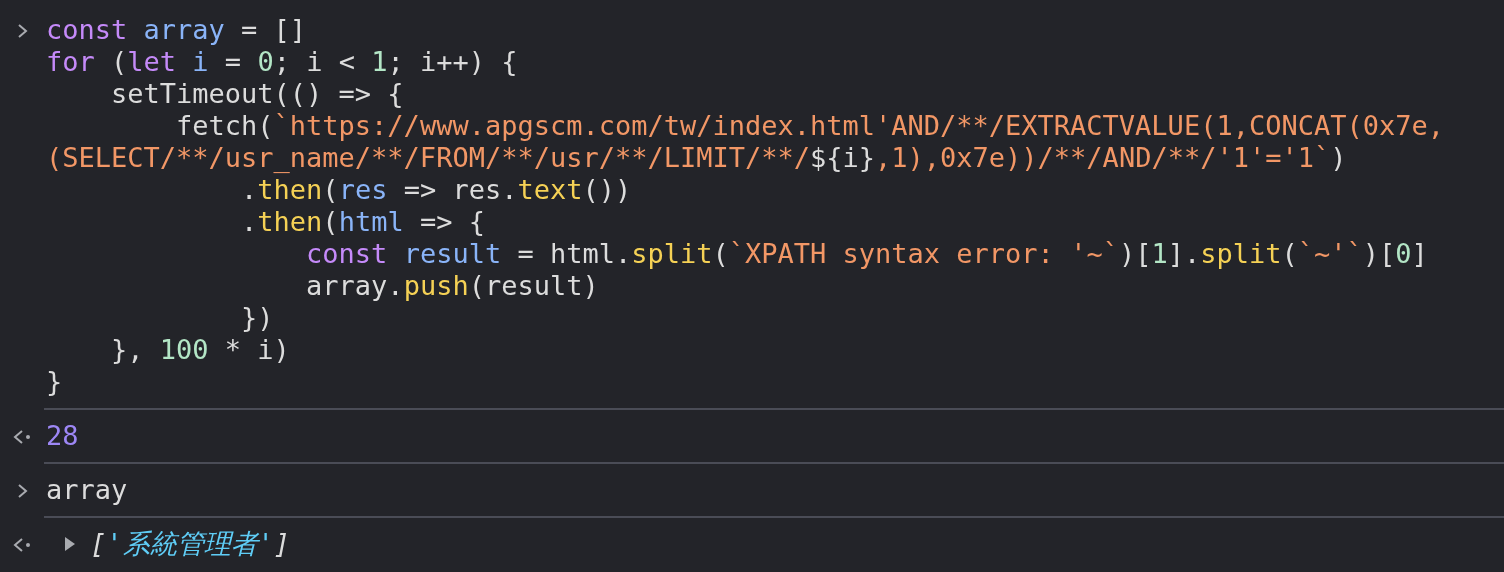  I want to click on code-line: const array = [], so click(177, 30).